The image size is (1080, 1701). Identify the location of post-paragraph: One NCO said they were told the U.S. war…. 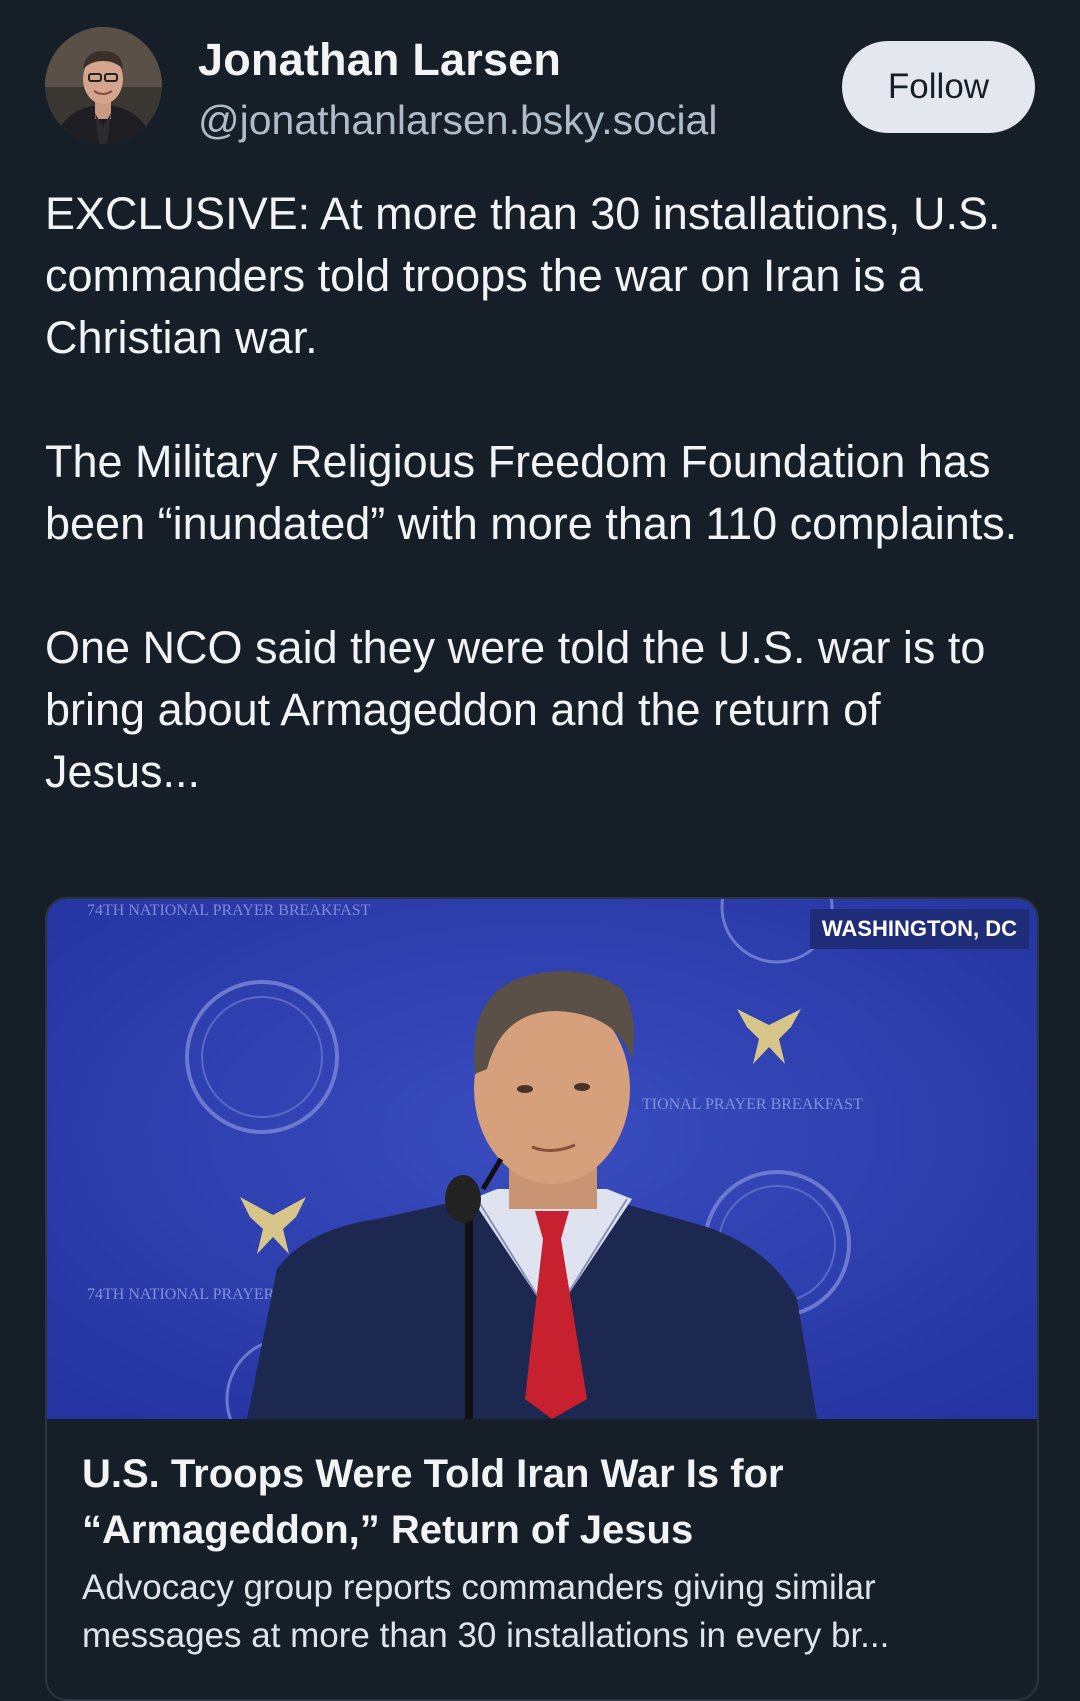
(515, 709).